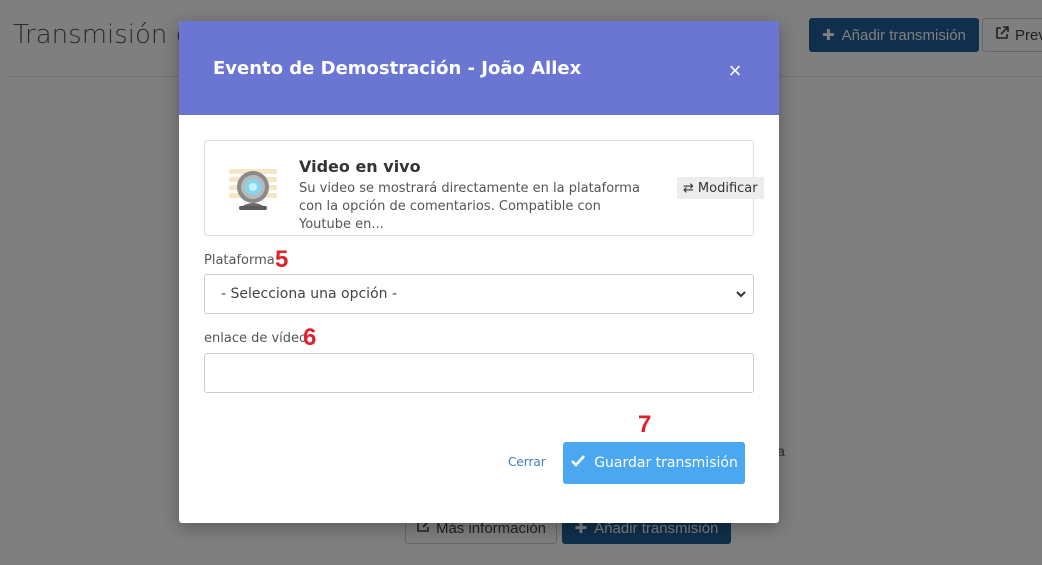 The width and height of the screenshot is (1042, 565). Describe the element at coordinates (282, 259) in the screenshot. I see `step-marker-5: 5` at that location.